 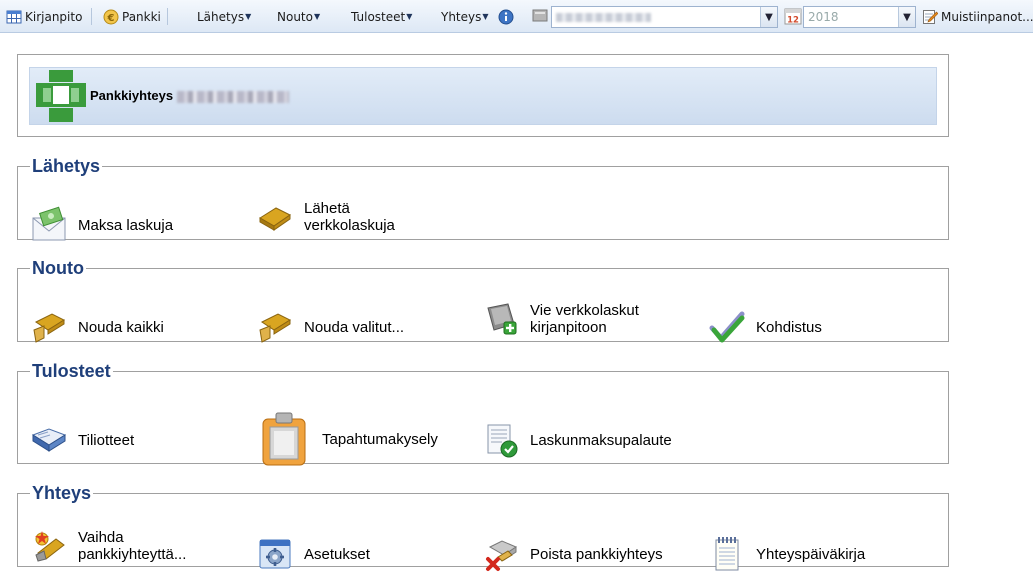 I want to click on bank-connection-header: Pankkiyhteys, so click(x=483, y=95).